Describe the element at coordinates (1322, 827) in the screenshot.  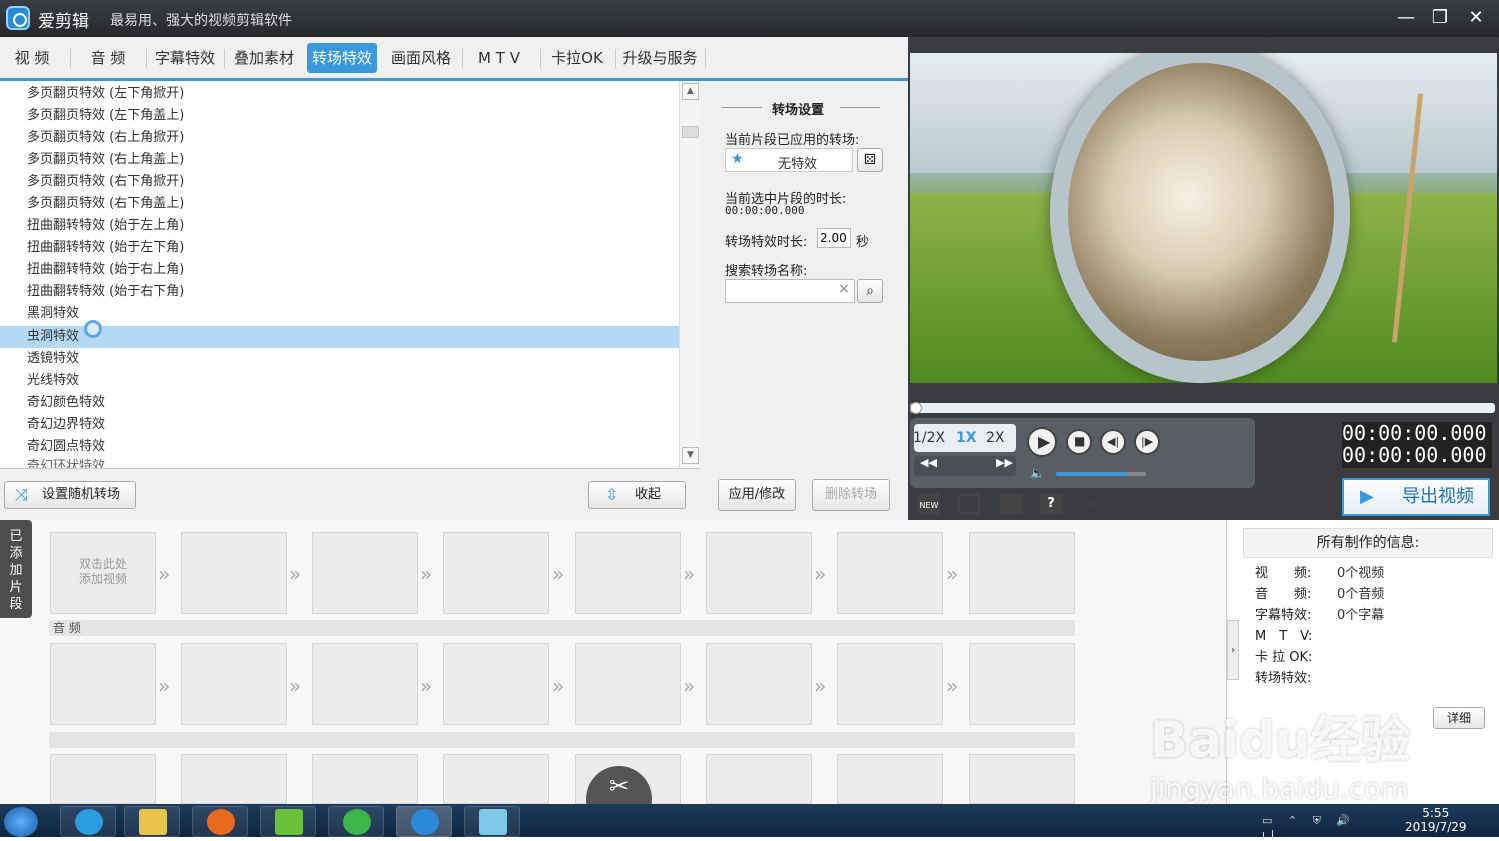
I see `system-tray-icons: ▭ ⌃ ⛨ 🔊 ıl` at that location.